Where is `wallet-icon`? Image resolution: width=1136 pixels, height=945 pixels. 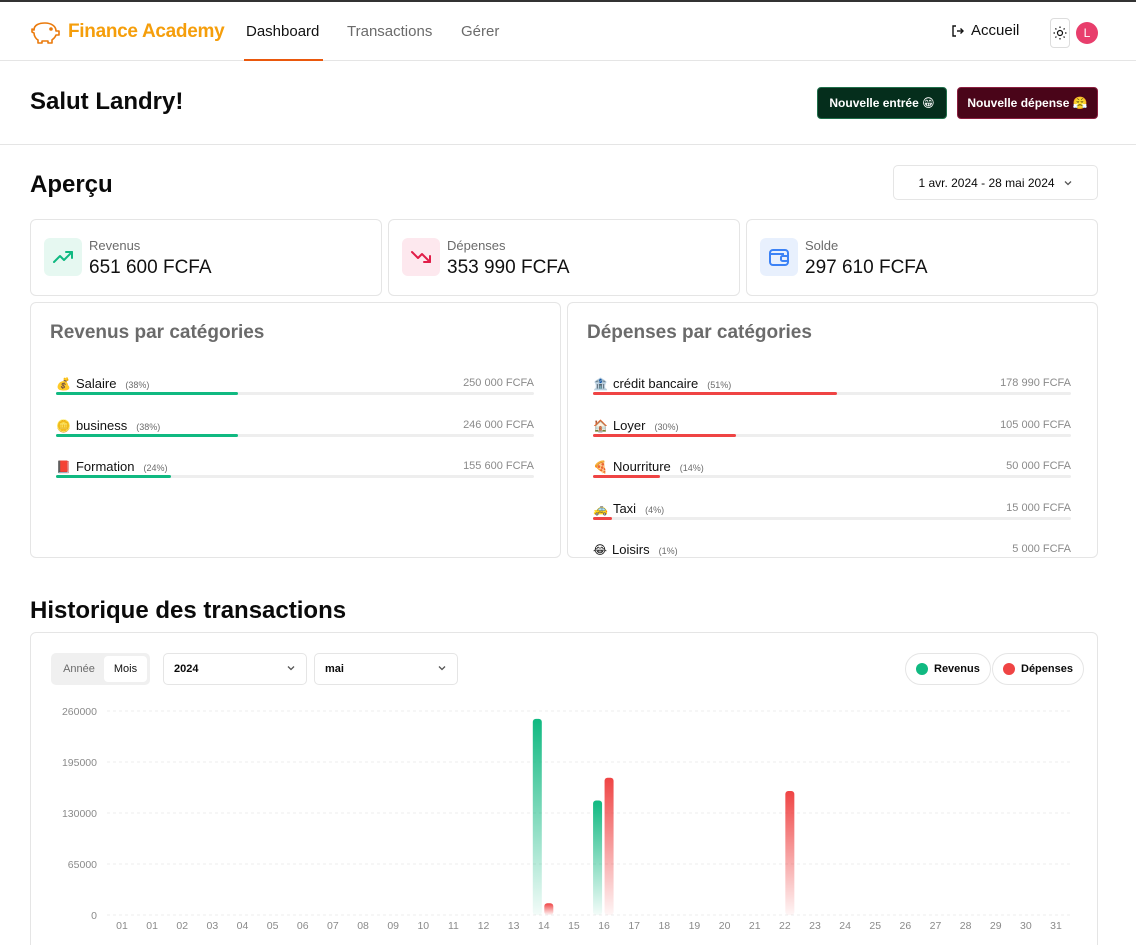
wallet-icon is located at coordinates (779, 257).